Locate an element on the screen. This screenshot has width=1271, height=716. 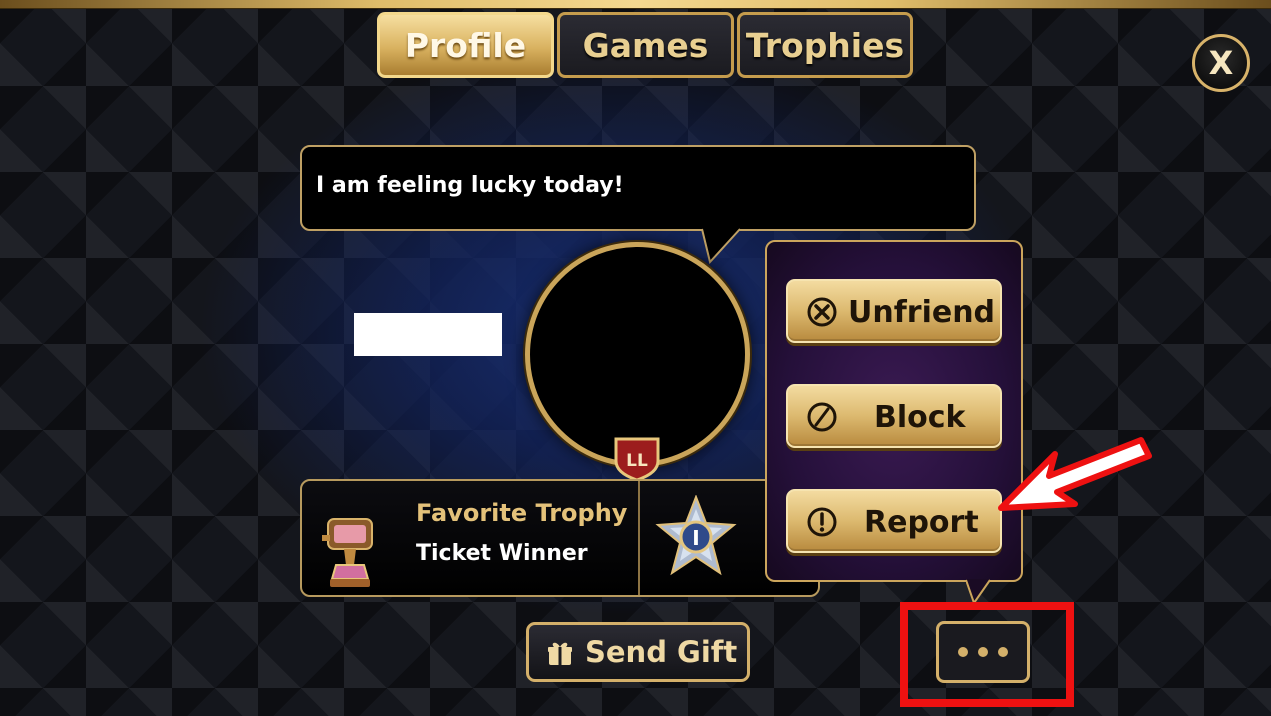
pointer-arrow-icon is located at coordinates (1075, 474).